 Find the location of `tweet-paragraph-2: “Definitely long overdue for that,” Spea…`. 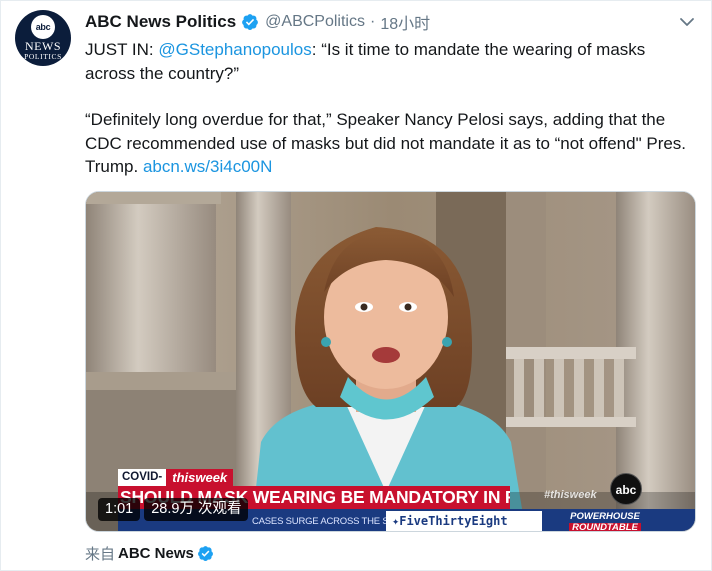

tweet-paragraph-2: “Definitely long overdue for that,” Spea… is located at coordinates (391, 143).